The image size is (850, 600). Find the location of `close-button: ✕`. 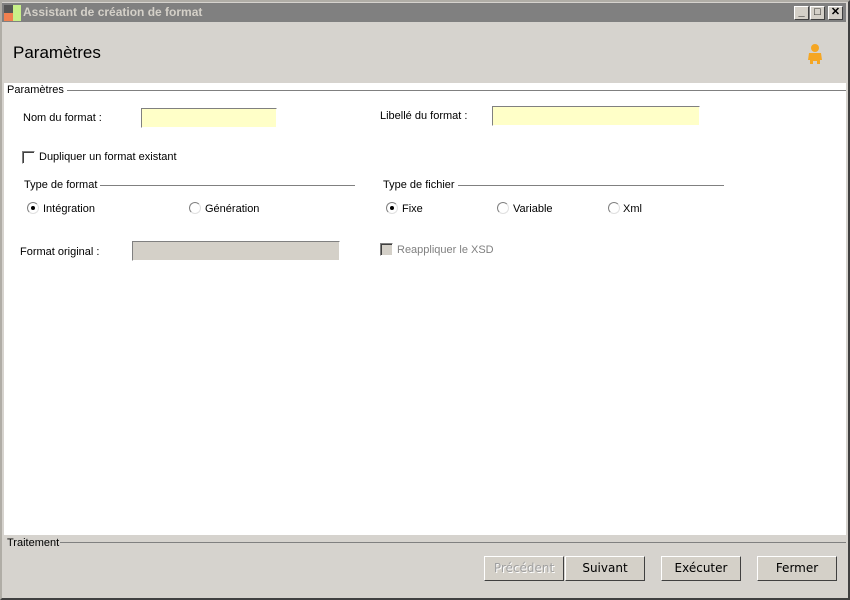

close-button: ✕ is located at coordinates (835, 13).